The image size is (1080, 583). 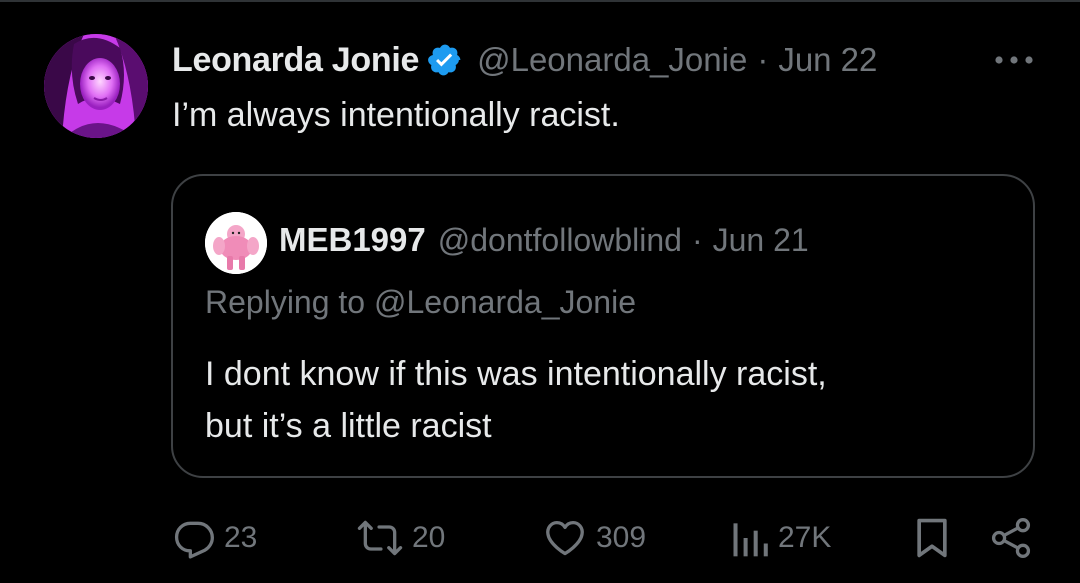 I want to click on quoted-author-avatar, so click(x=236, y=243).